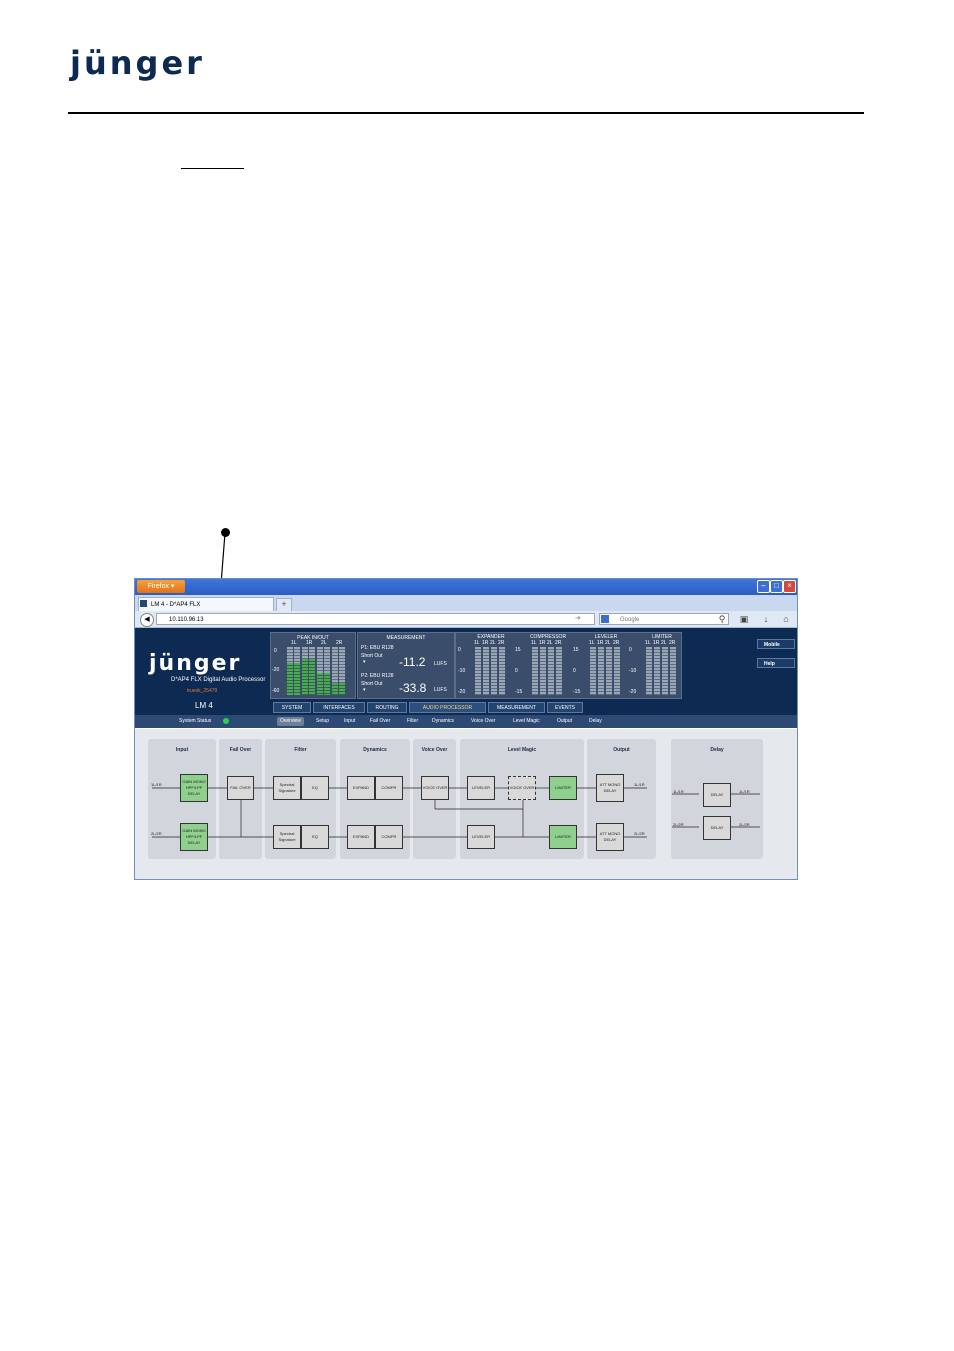 This screenshot has width=954, height=1351. Describe the element at coordinates (564, 721) in the screenshot. I see `submenu-output: Output` at that location.